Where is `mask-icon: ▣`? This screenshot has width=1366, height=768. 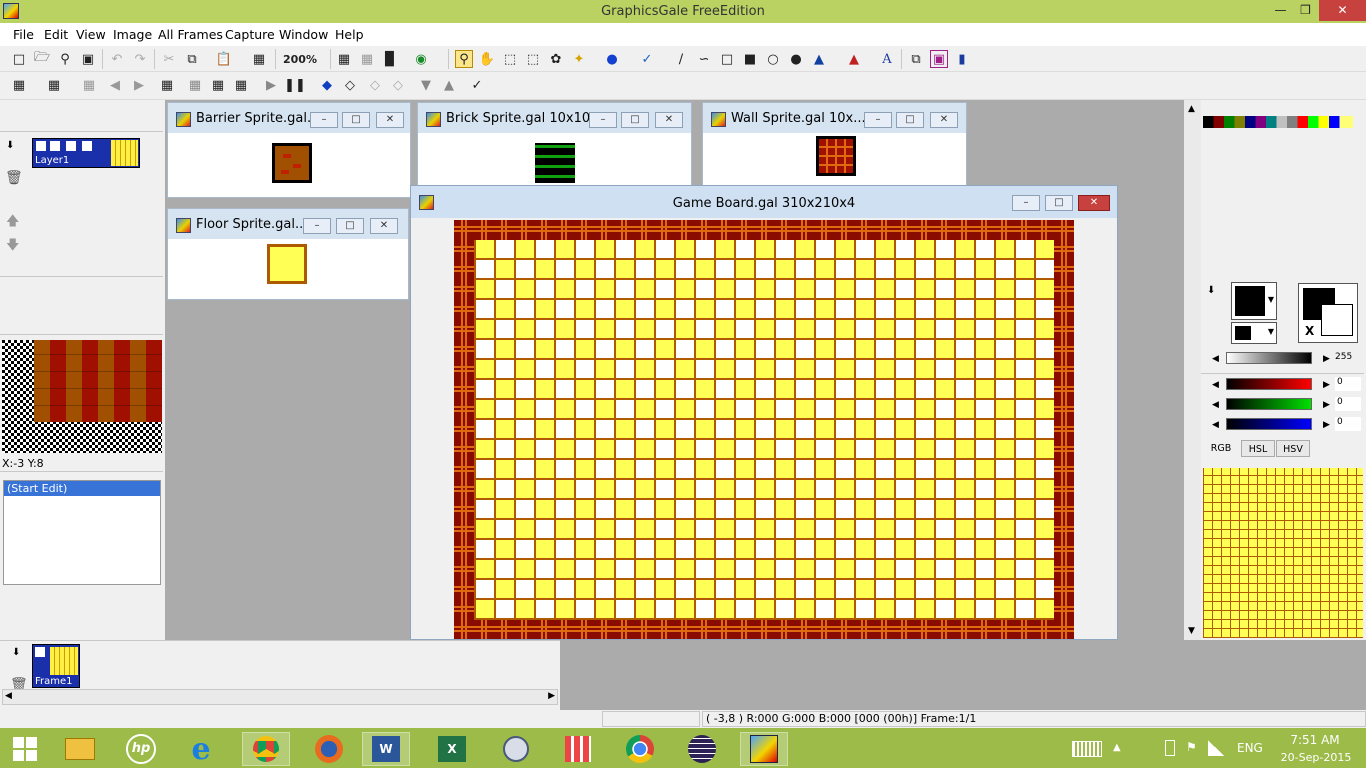
mask-icon: ▣ is located at coordinates (939, 59).